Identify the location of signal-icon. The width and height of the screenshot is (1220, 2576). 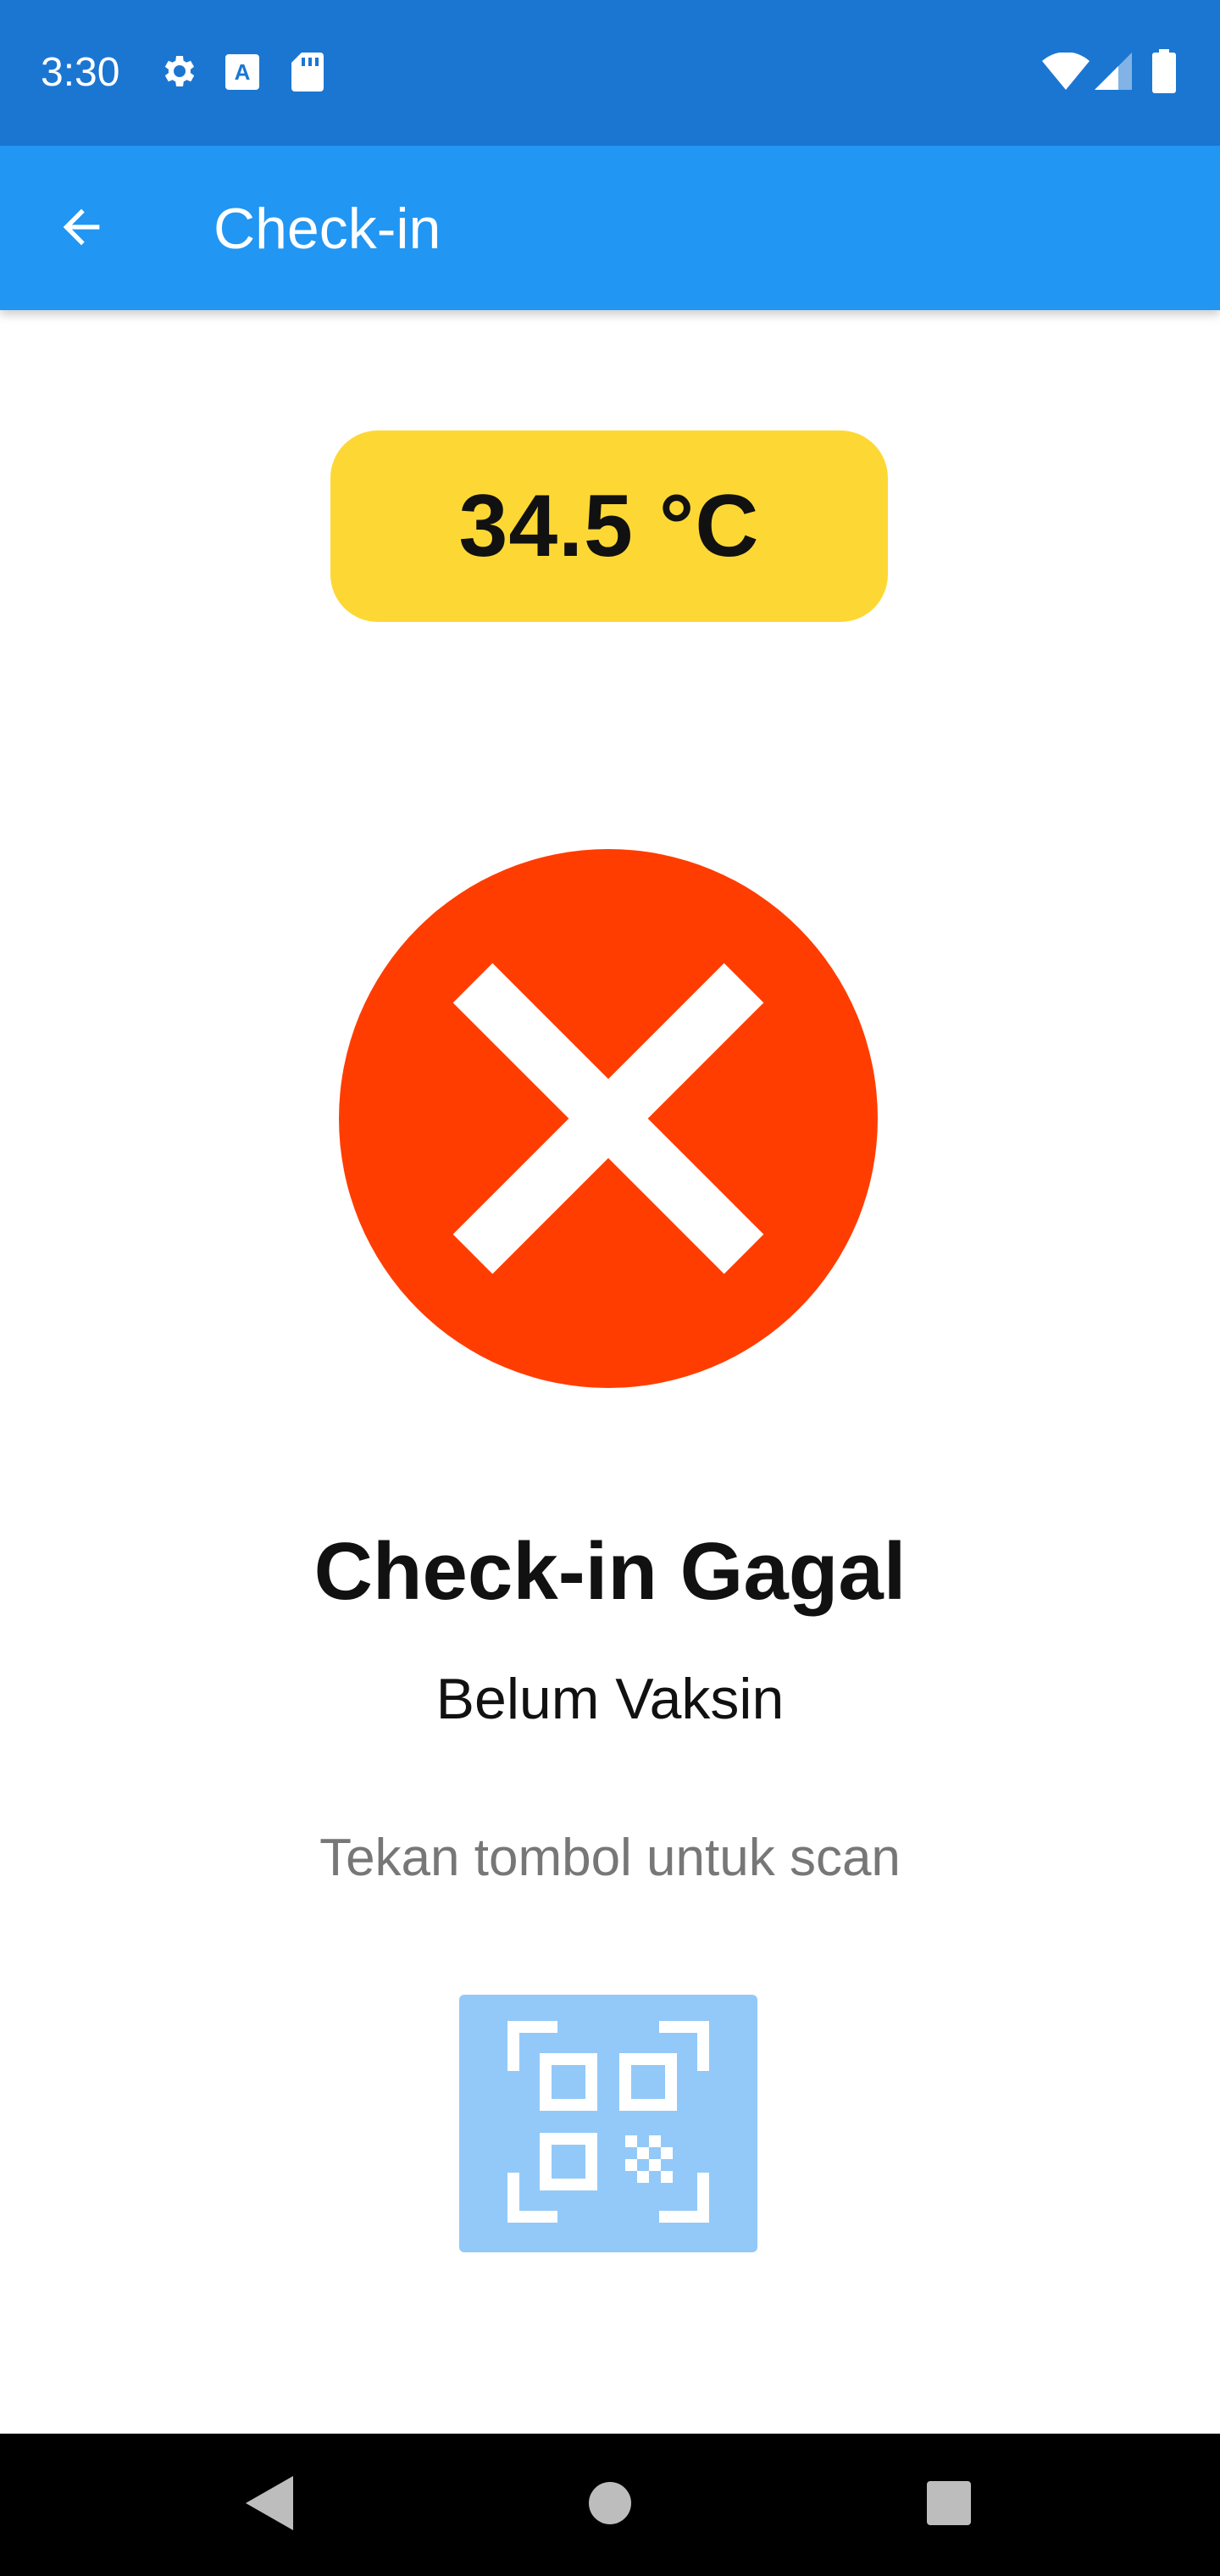
(1113, 73).